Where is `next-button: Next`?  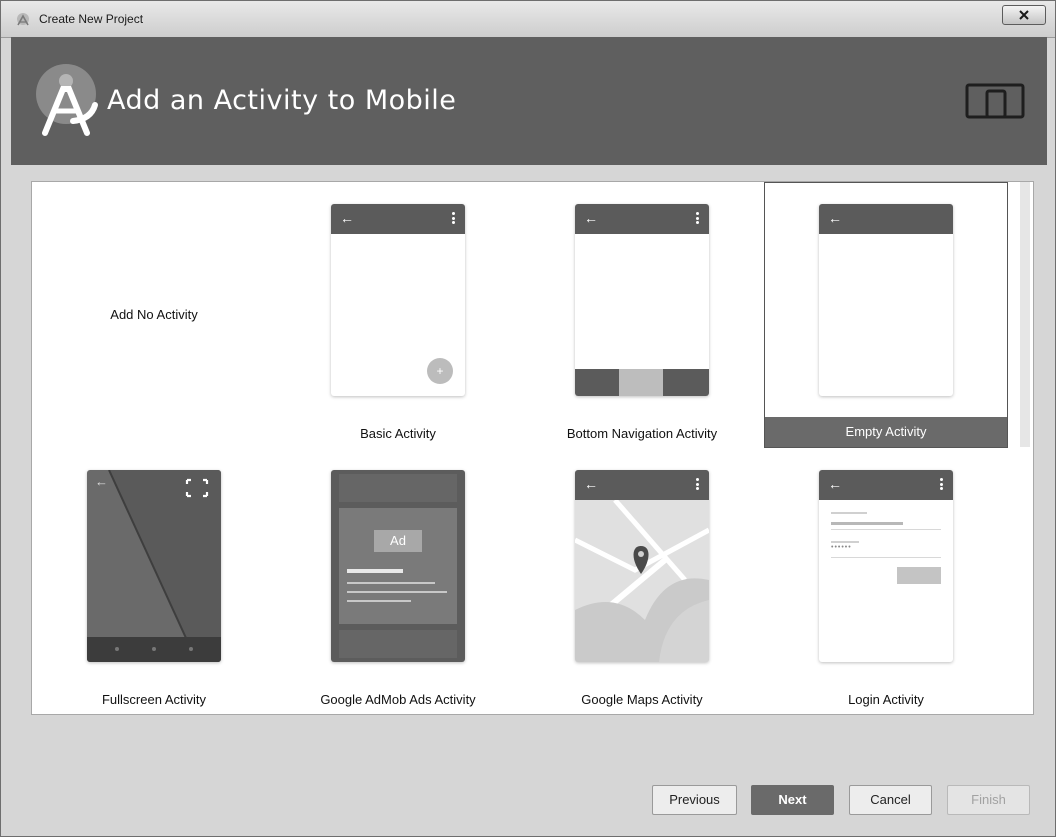
next-button: Next is located at coordinates (792, 800).